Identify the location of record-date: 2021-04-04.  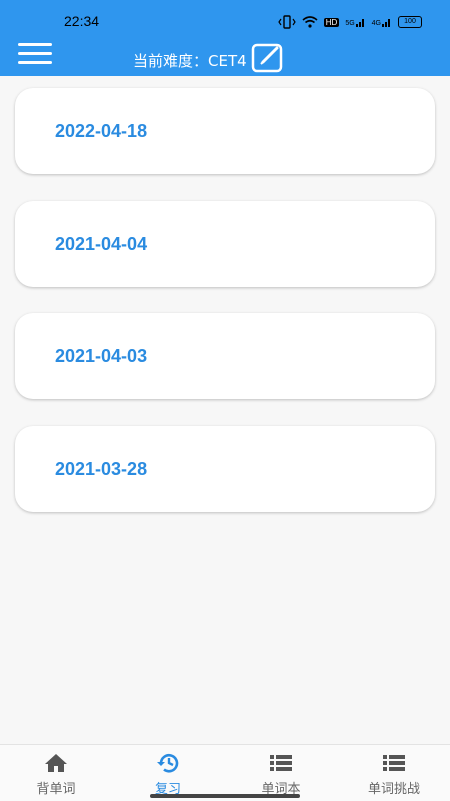
(101, 244).